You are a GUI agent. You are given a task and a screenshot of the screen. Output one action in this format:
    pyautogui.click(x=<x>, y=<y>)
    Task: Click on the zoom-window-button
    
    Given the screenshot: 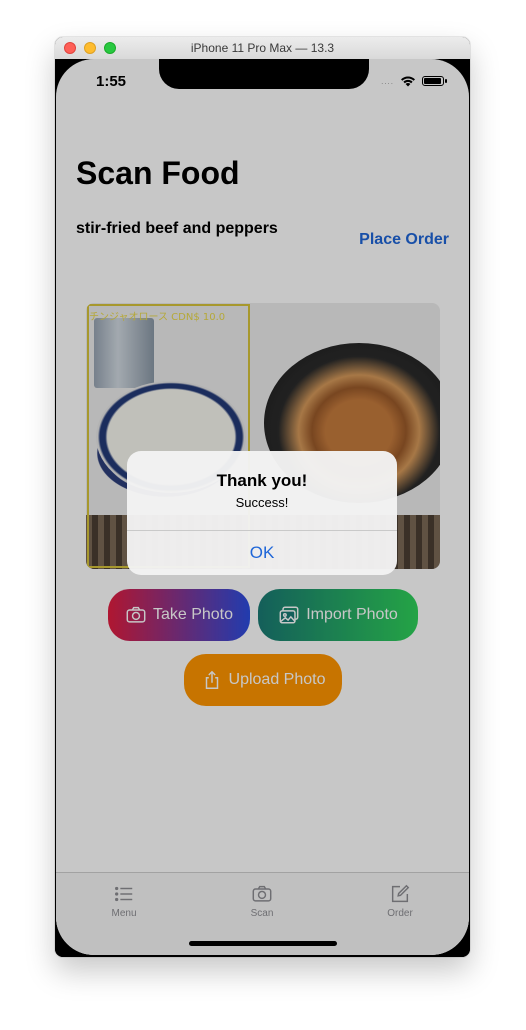 What is the action you would take?
    pyautogui.click(x=110, y=48)
    